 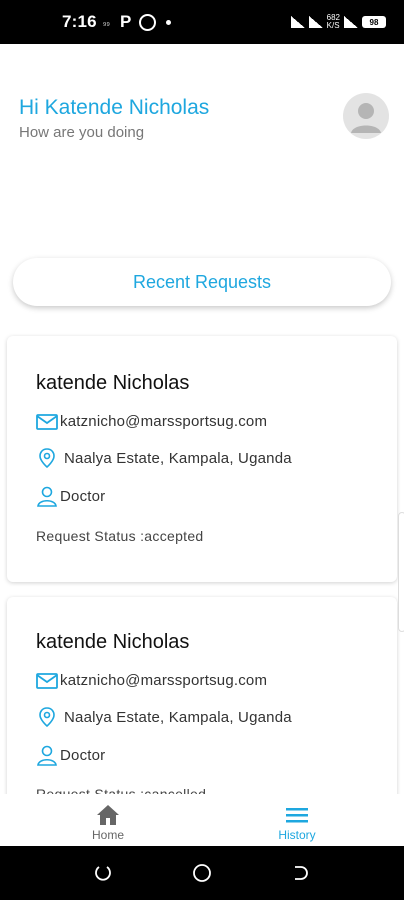 I want to click on nav-history-label: History, so click(x=297, y=835).